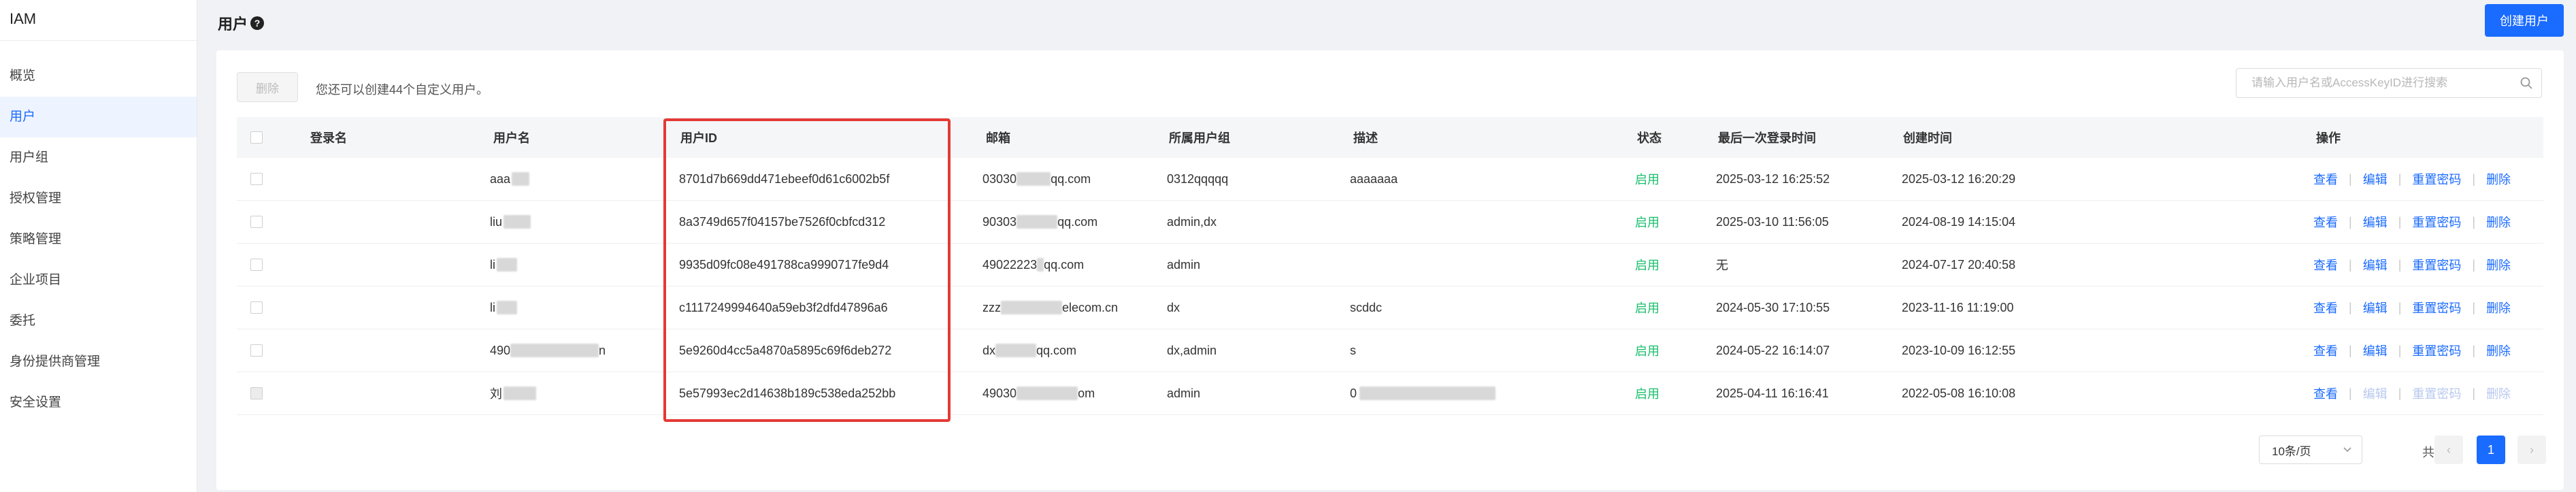 This screenshot has width=2576, height=492. Describe the element at coordinates (1184, 264) in the screenshot. I see `row-groups: admin` at that location.